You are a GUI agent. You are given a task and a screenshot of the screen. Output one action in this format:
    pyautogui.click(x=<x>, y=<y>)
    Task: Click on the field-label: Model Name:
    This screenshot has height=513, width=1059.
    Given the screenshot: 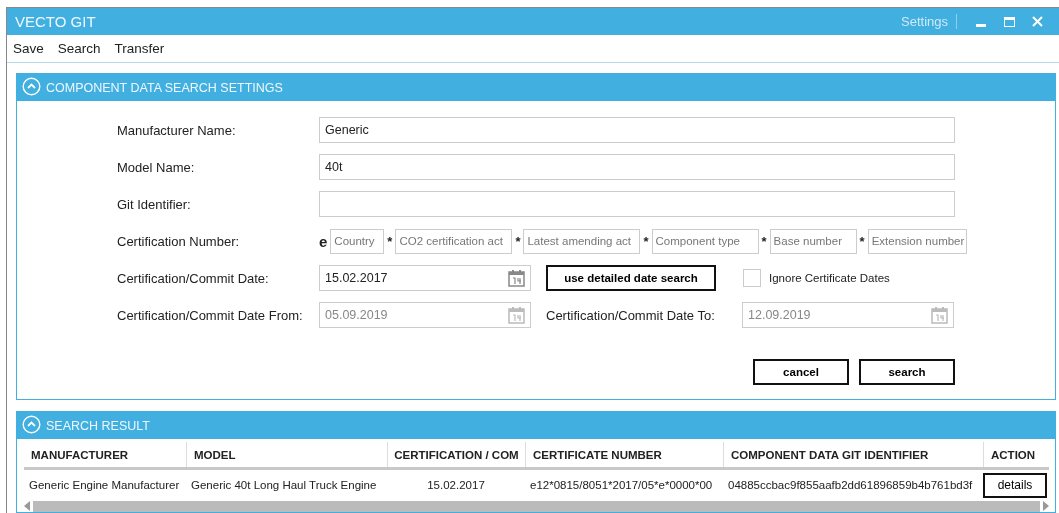 What is the action you would take?
    pyautogui.click(x=156, y=167)
    